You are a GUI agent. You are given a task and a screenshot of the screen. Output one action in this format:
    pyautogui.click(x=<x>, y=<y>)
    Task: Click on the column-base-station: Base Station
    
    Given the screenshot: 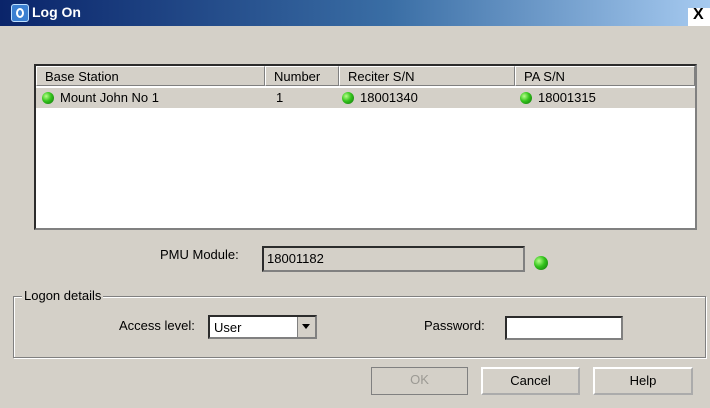 What is the action you would take?
    pyautogui.click(x=150, y=76)
    